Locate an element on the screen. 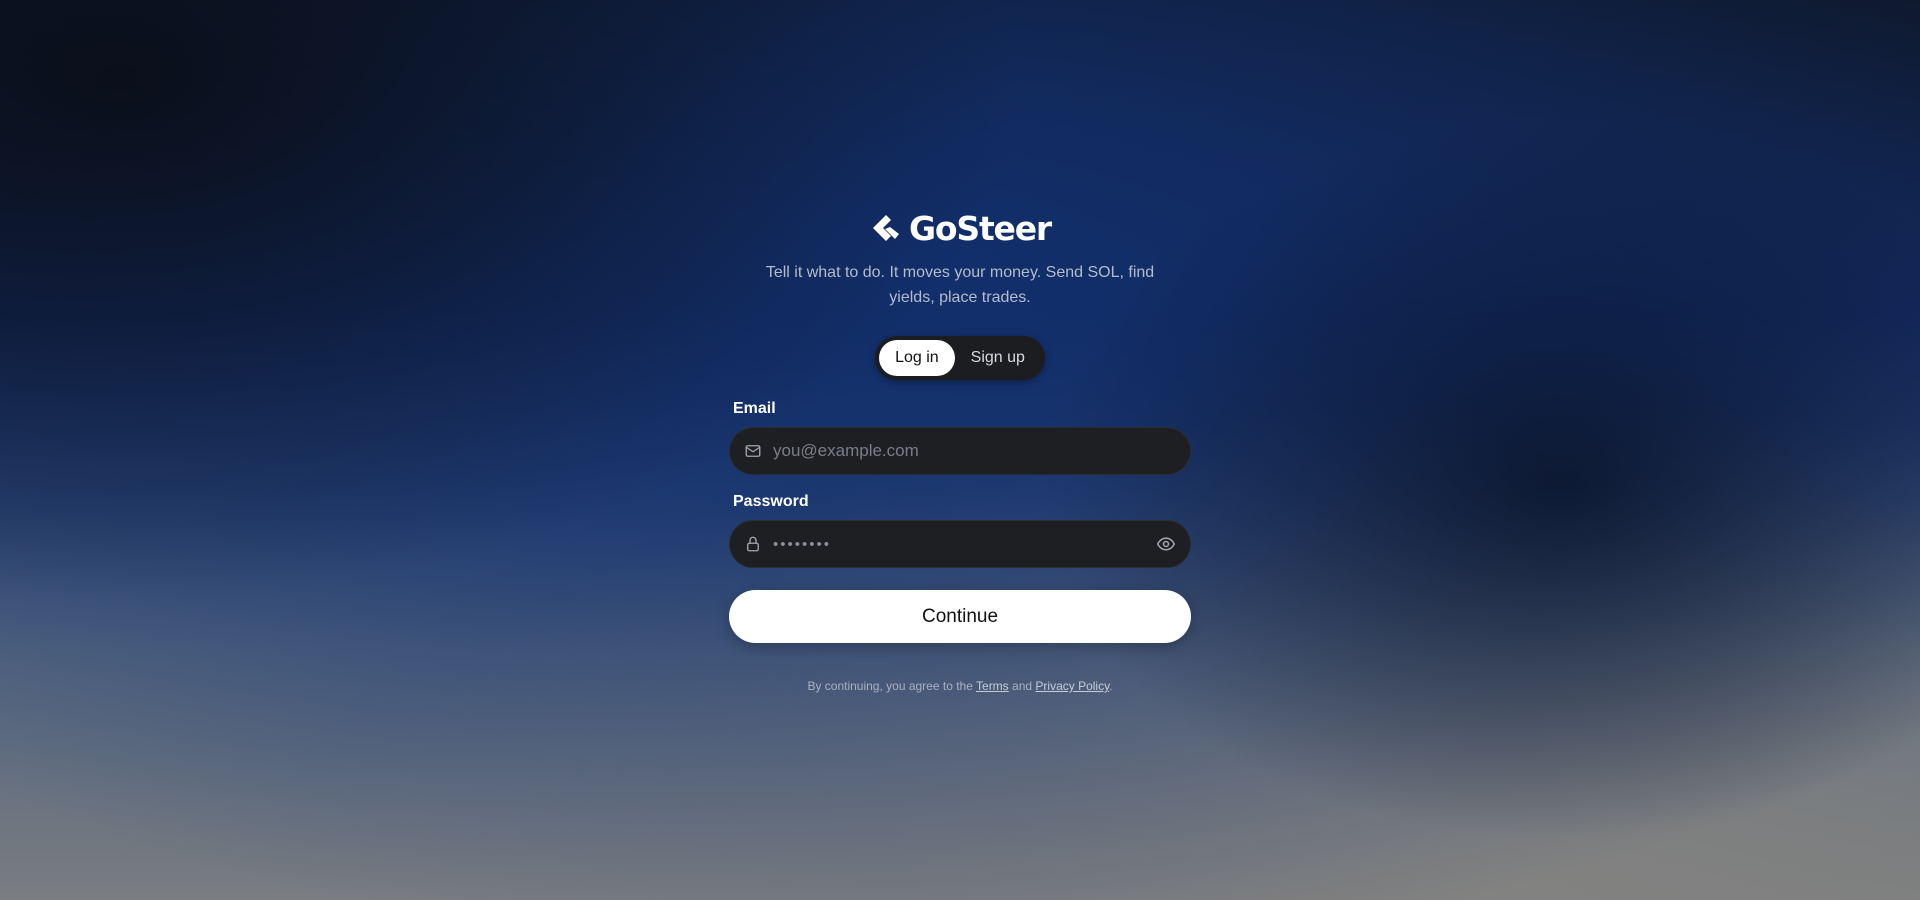 This screenshot has width=1920, height=900. auth-mode-toggle: Log in Sign up is located at coordinates (960, 358).